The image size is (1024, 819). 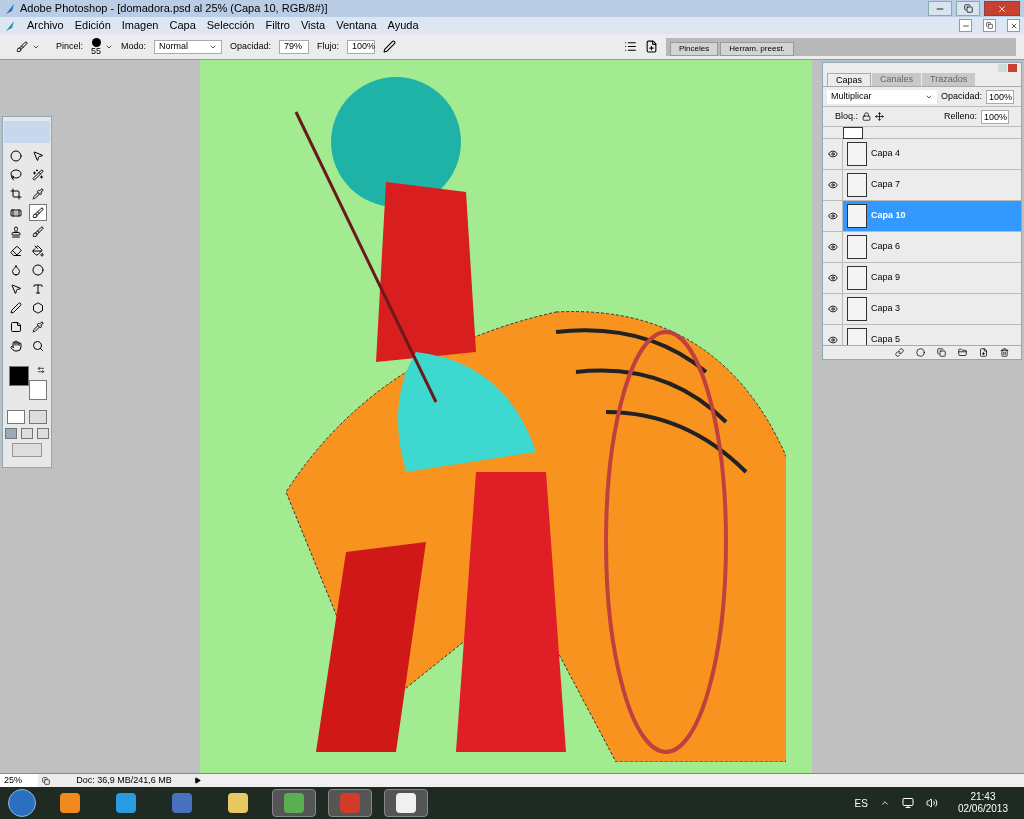 What do you see at coordinates (1004, 352) in the screenshot?
I see `trash-icon` at bounding box center [1004, 352].